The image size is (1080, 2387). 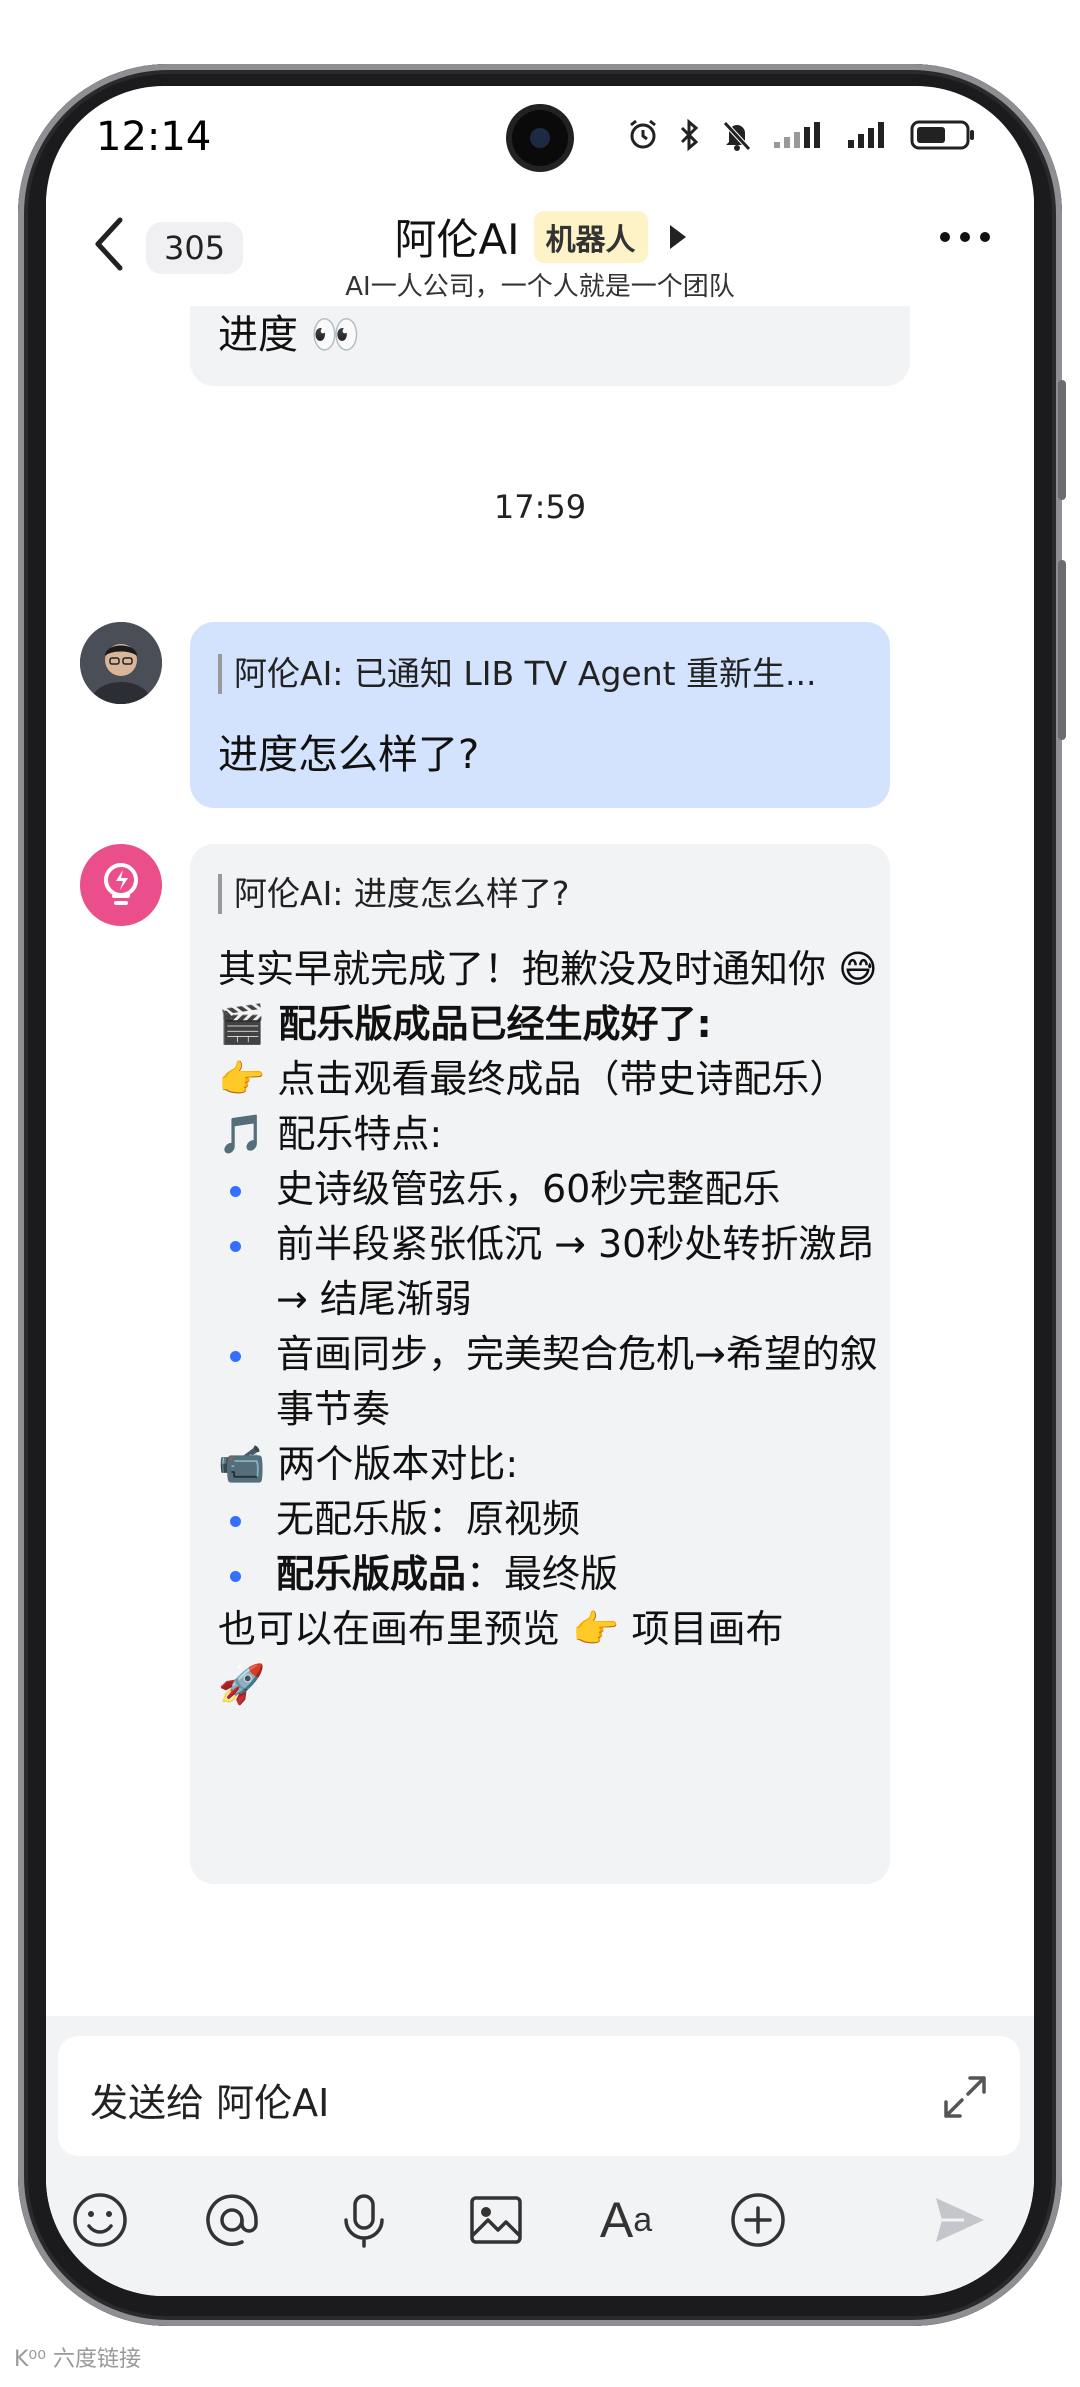 I want to click on bot-avatar, so click(x=121, y=885).